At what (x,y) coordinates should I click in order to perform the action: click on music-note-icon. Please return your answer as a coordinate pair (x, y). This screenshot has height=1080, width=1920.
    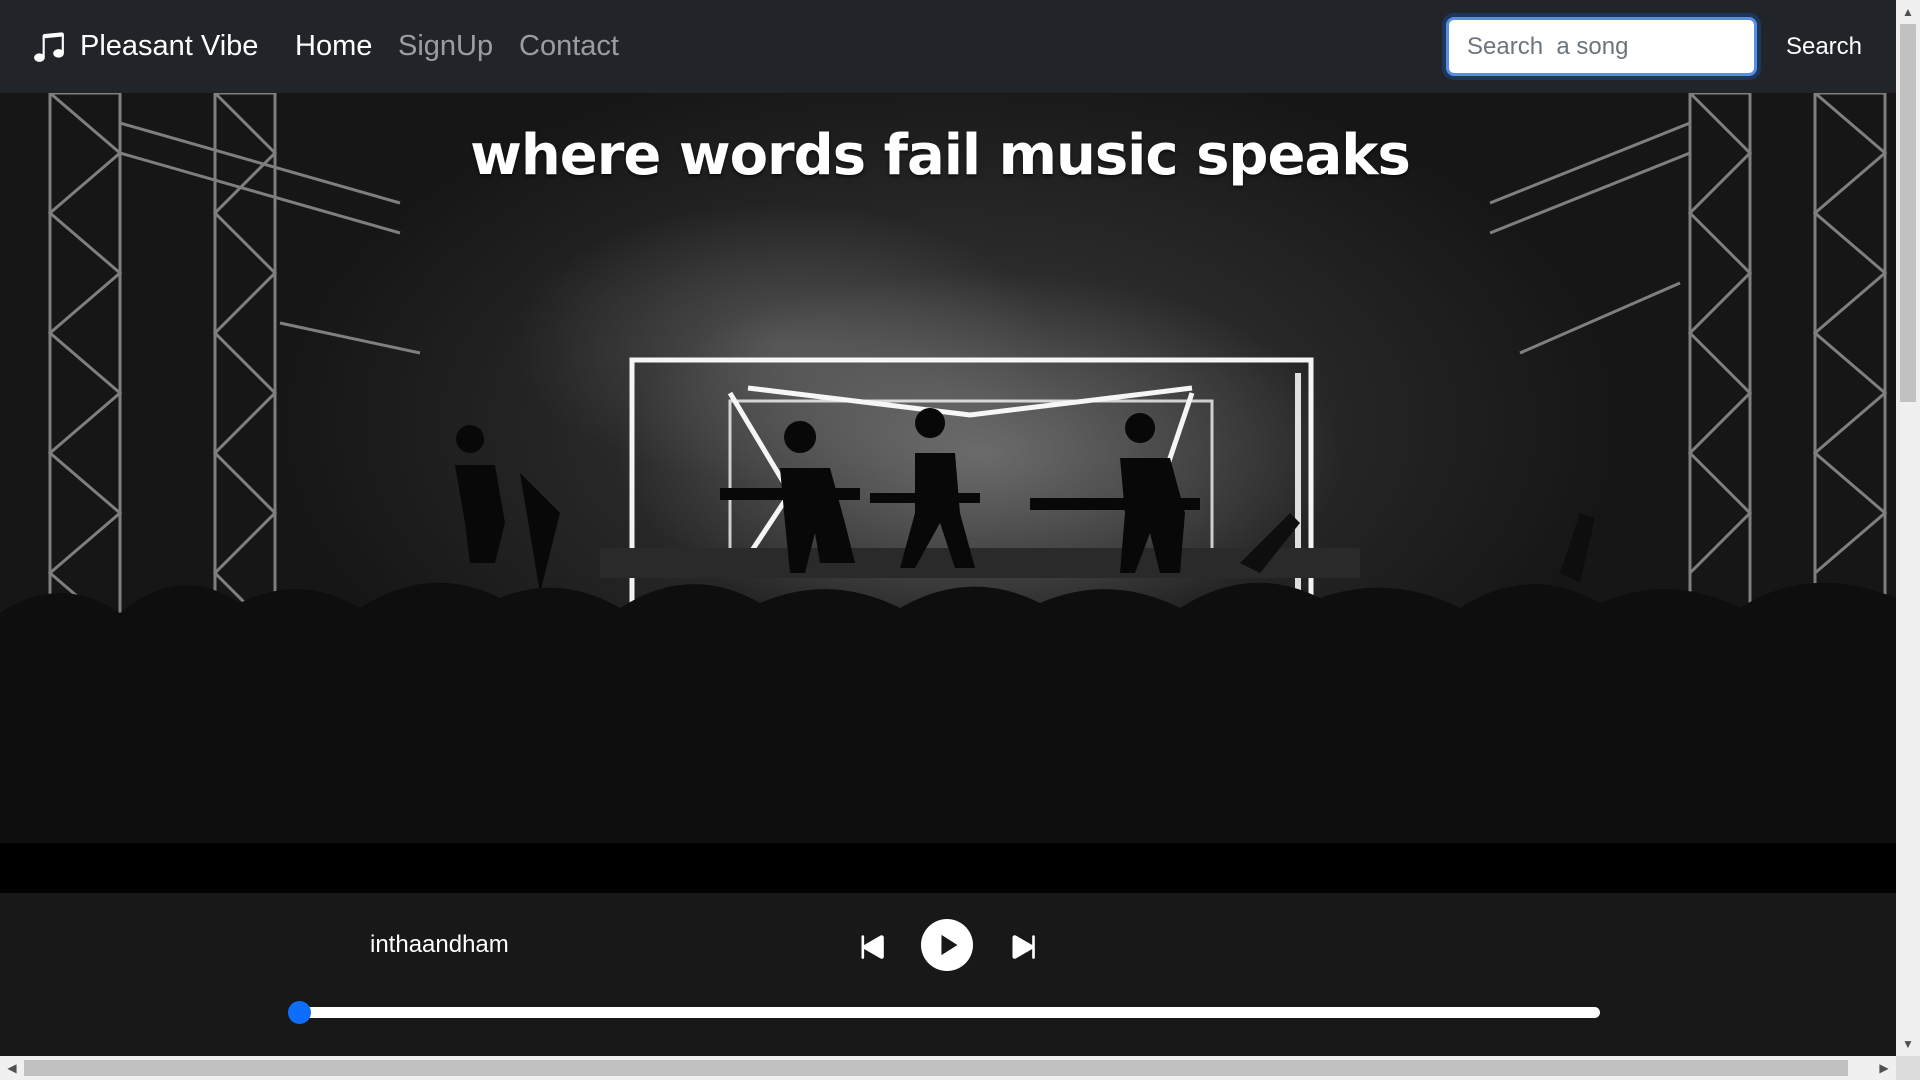
    Looking at the image, I should click on (49, 46).